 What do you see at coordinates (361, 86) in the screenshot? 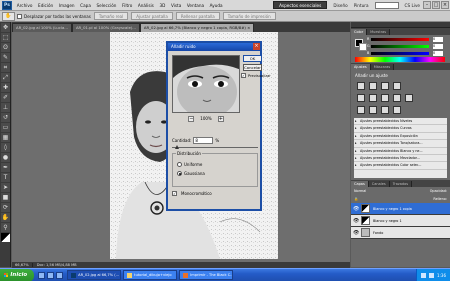
I see `brightness-icon` at bounding box center [361, 86].